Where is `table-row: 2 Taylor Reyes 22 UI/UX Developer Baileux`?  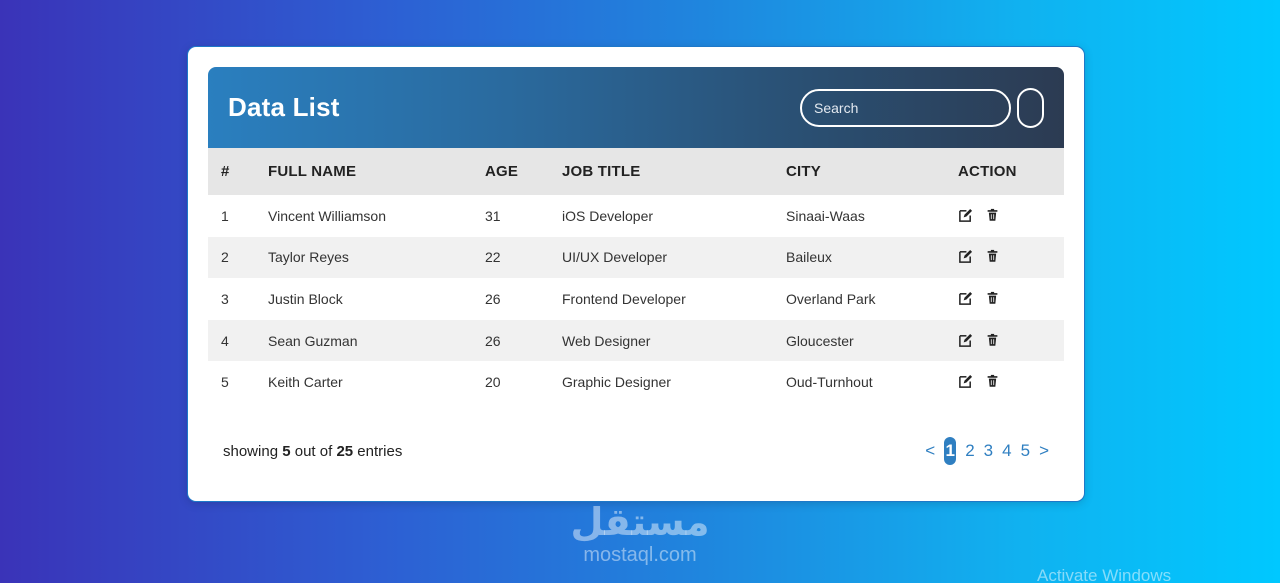 table-row: 2 Taylor Reyes 22 UI/UX Developer Baileux is located at coordinates (636, 257).